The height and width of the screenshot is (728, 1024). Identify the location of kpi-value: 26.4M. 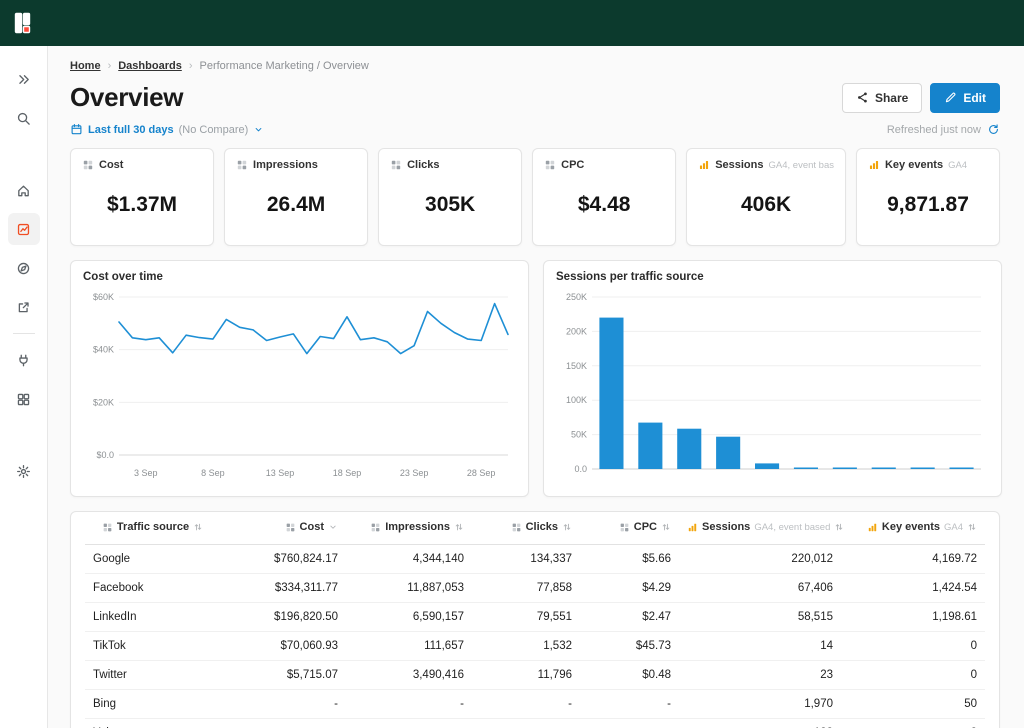
(296, 204).